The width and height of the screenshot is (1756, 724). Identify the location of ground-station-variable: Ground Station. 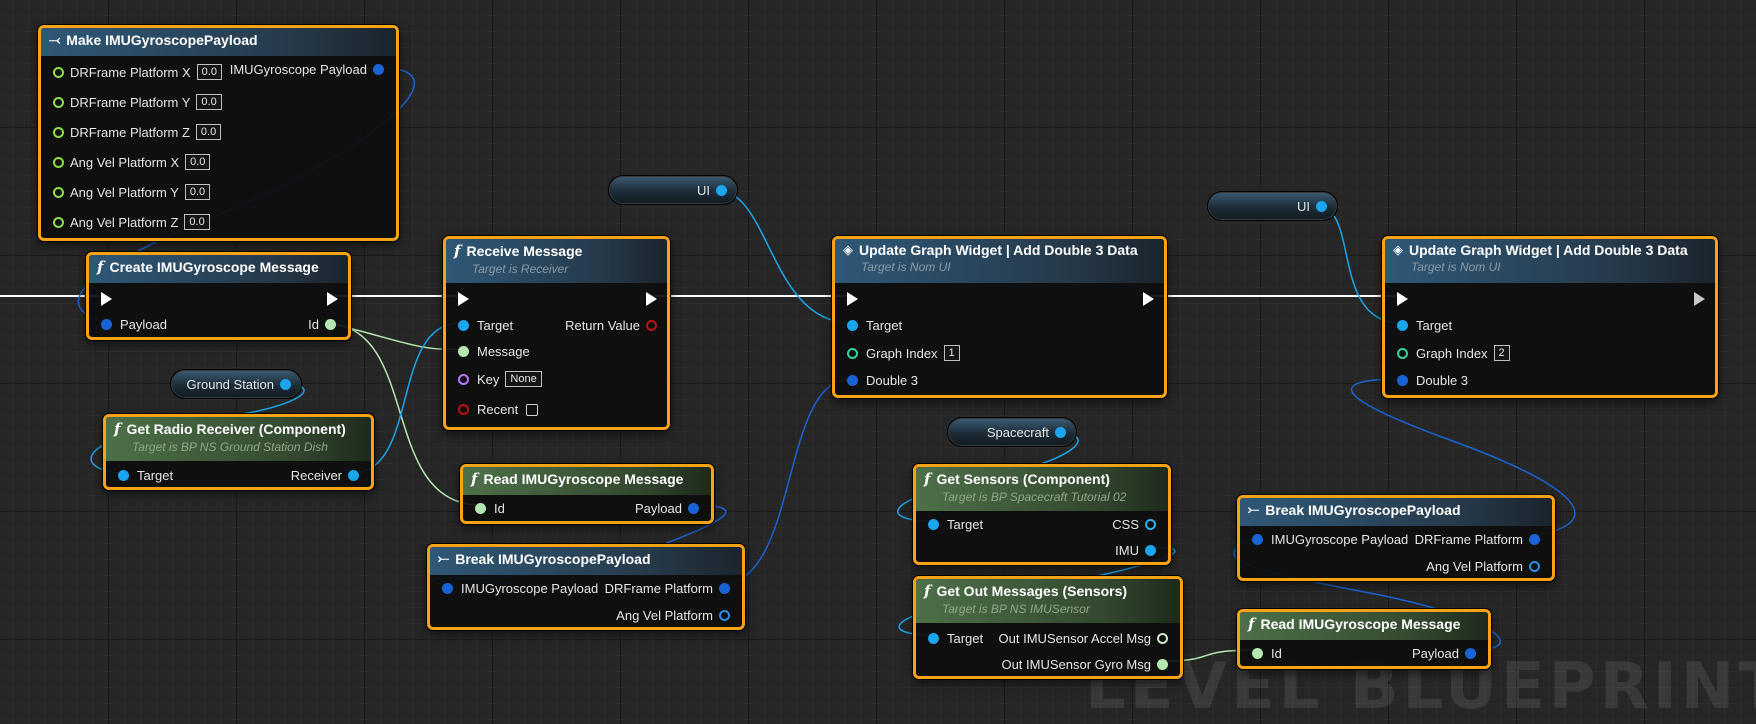
(236, 384).